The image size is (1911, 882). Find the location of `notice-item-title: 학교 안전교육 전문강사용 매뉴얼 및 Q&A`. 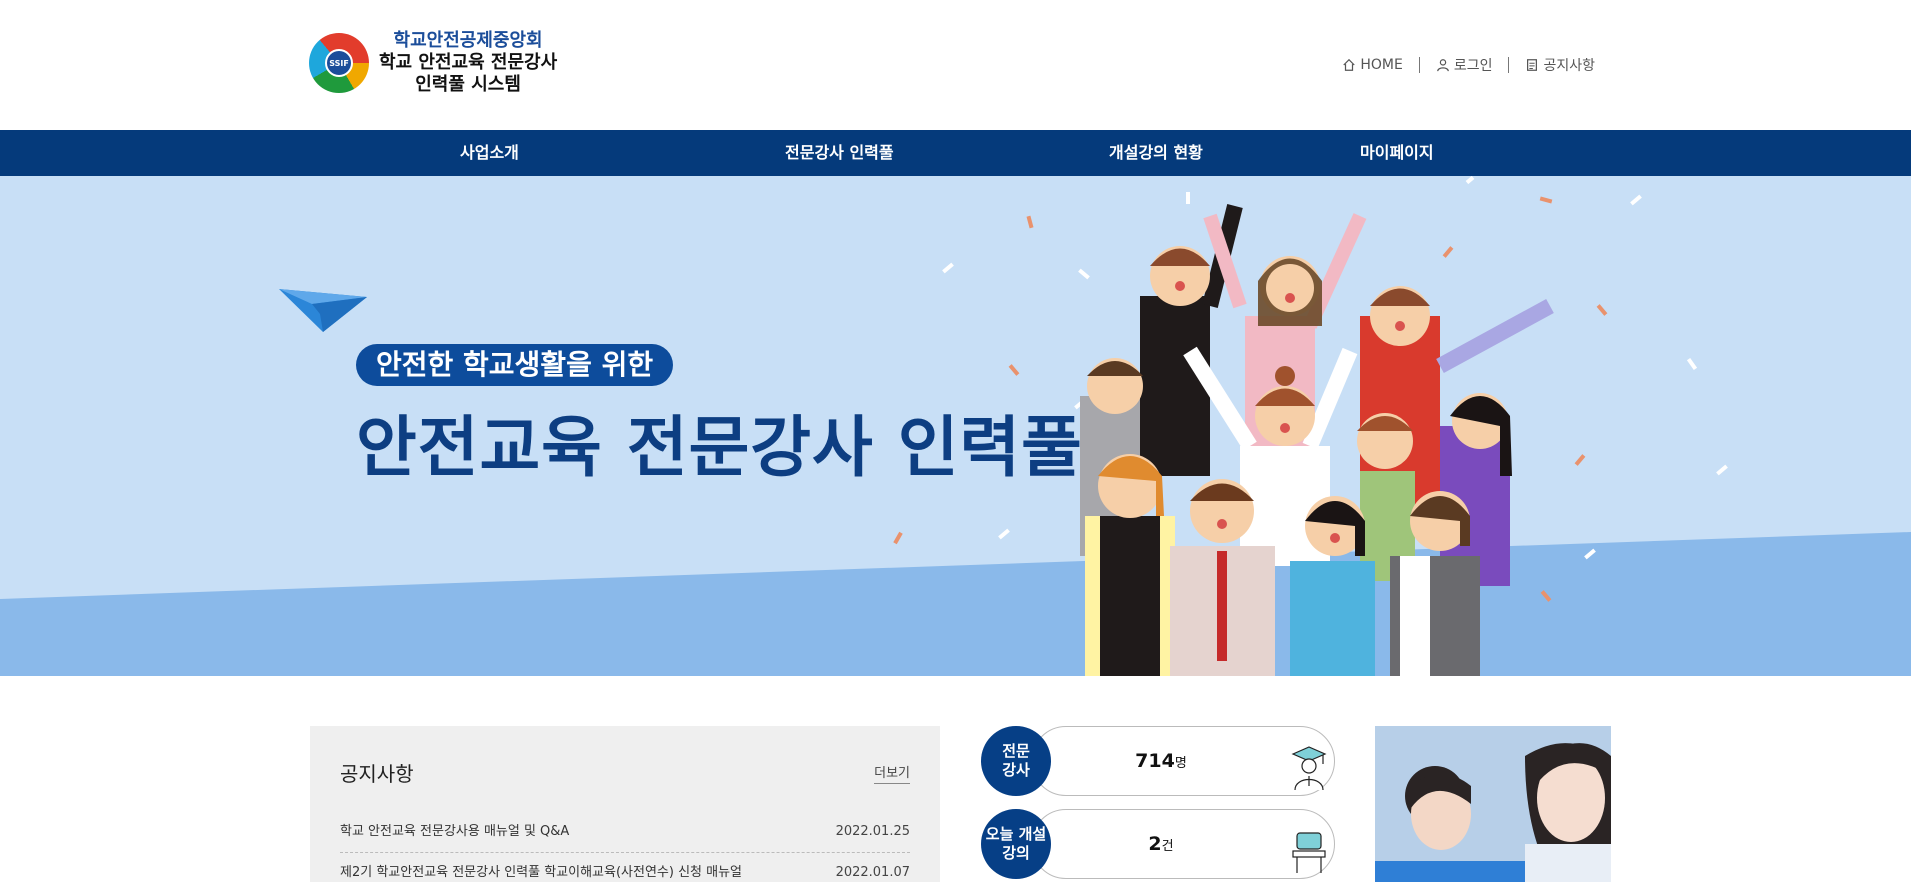

notice-item-title: 학교 안전교육 전문강사용 매뉴얼 및 Q&A is located at coordinates (455, 831).